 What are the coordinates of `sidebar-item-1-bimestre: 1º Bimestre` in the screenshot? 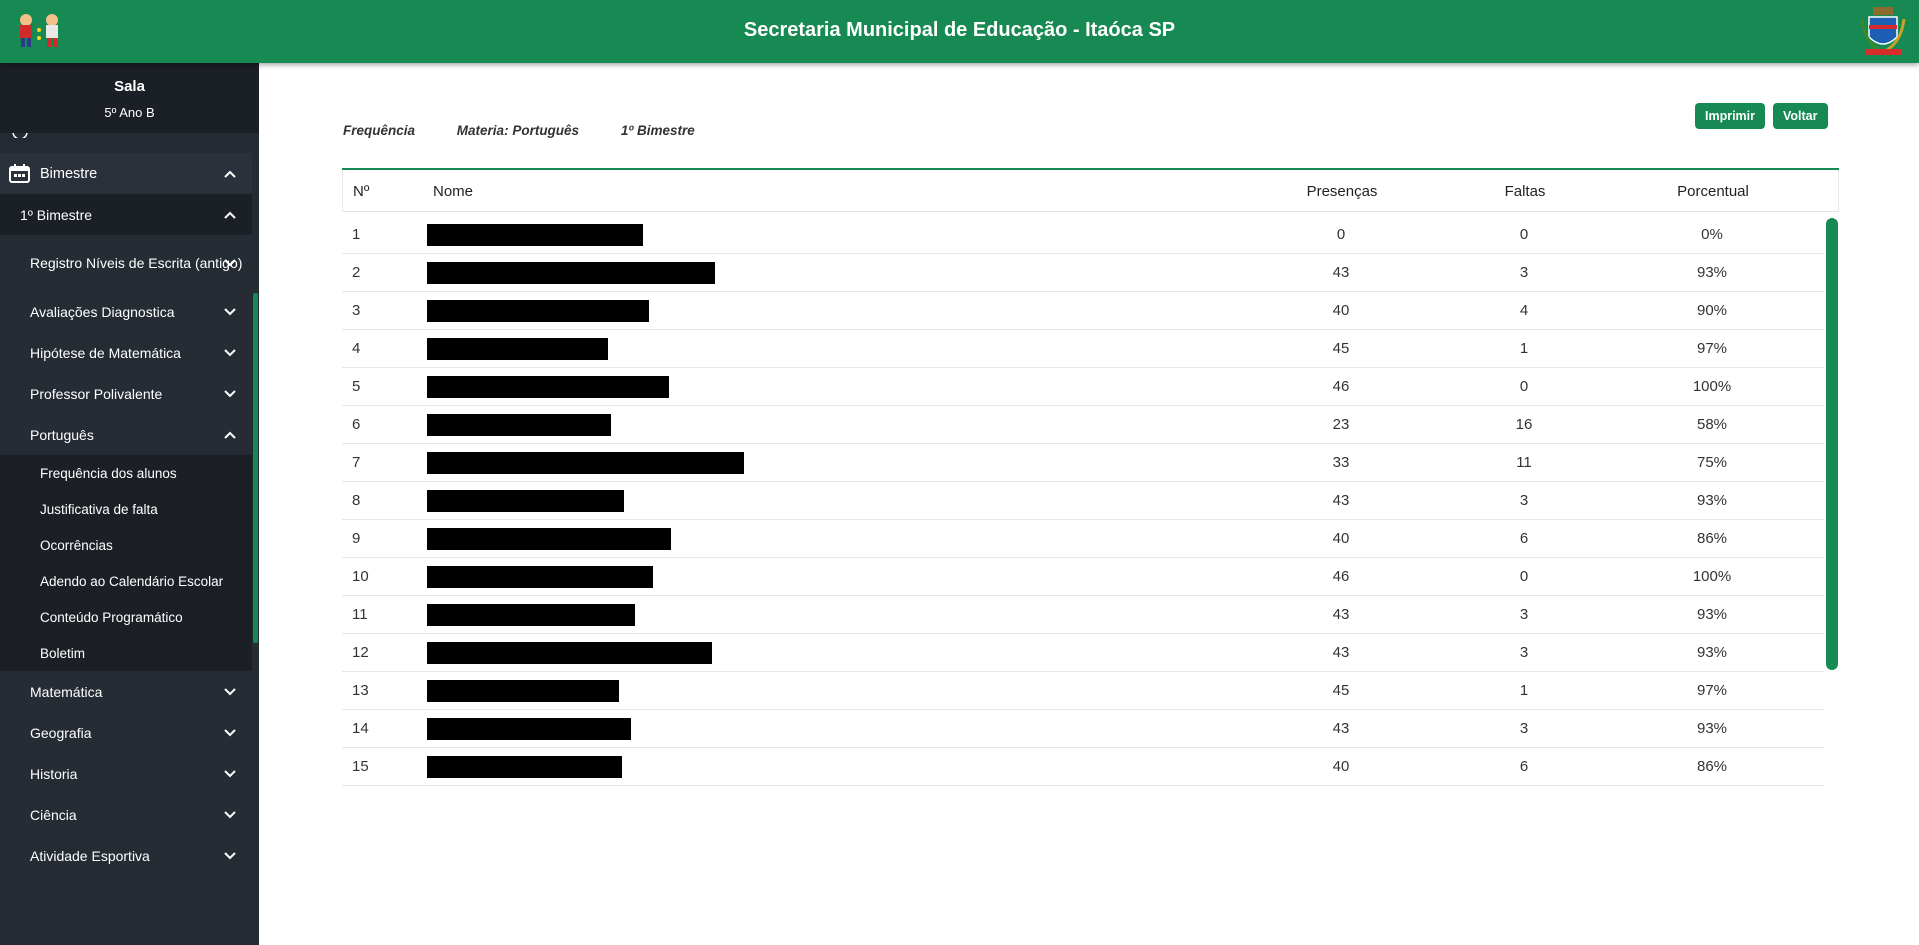 It's located at (126, 214).